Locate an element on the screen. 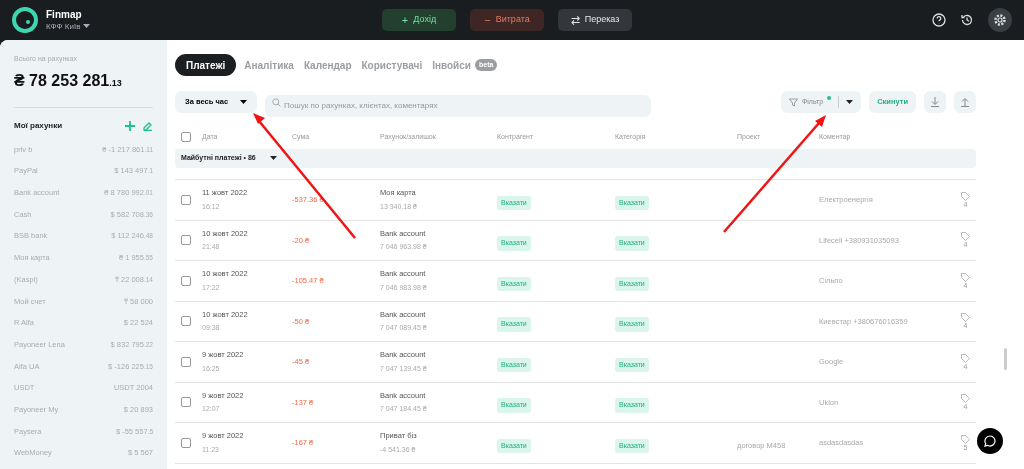 Image resolution: width=1024 pixels, height=469 pixels. select-all-checkbox is located at coordinates (186, 137).